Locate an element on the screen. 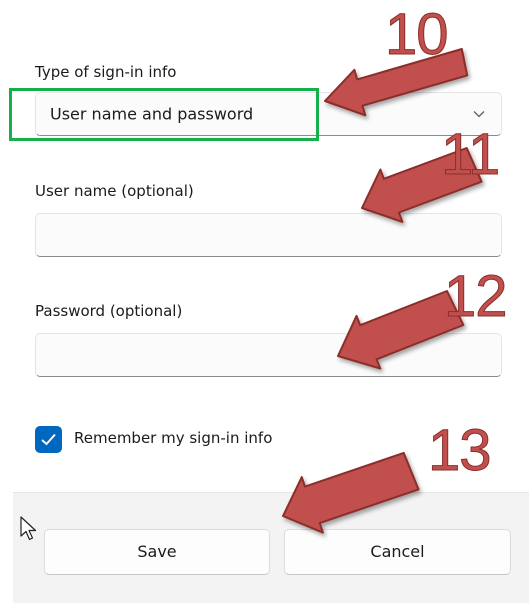  step-number-12: 12 is located at coordinates (476, 296).